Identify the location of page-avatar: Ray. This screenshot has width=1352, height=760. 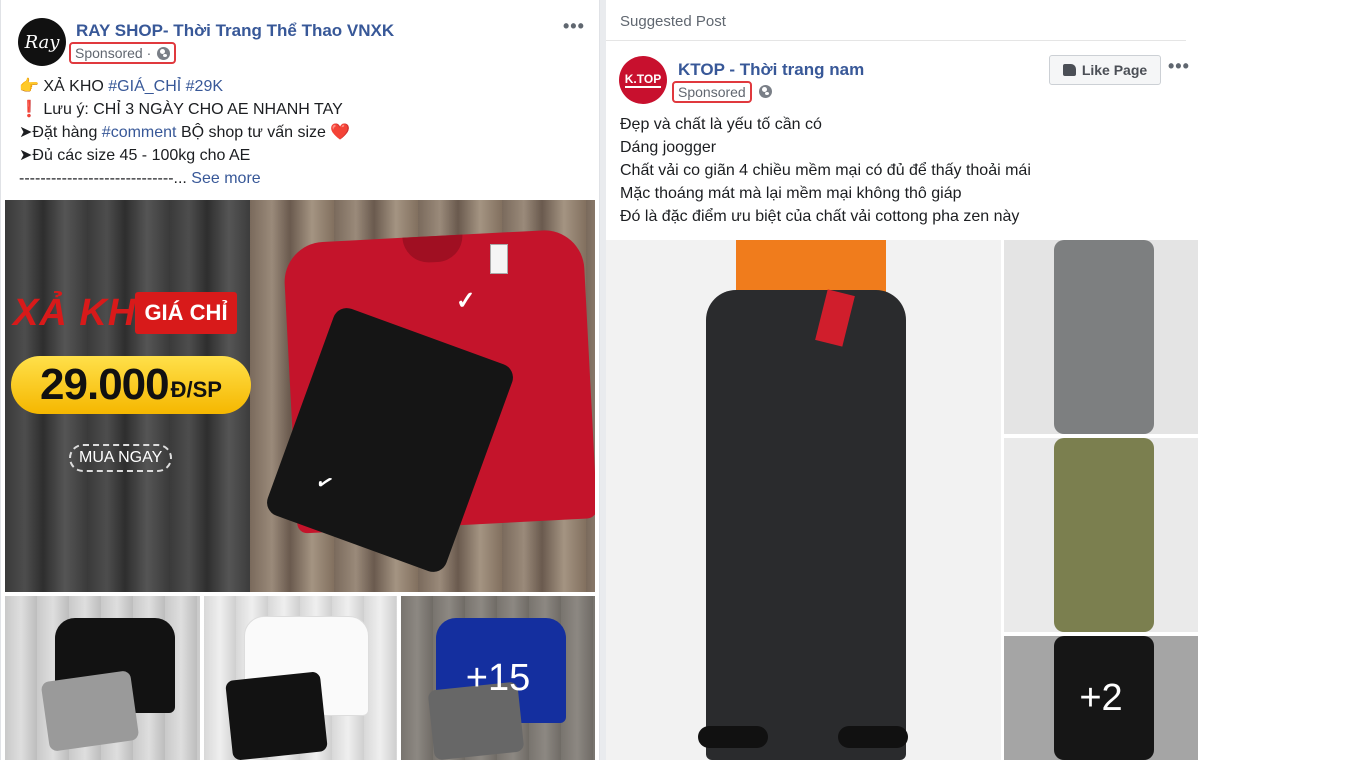
(42, 42).